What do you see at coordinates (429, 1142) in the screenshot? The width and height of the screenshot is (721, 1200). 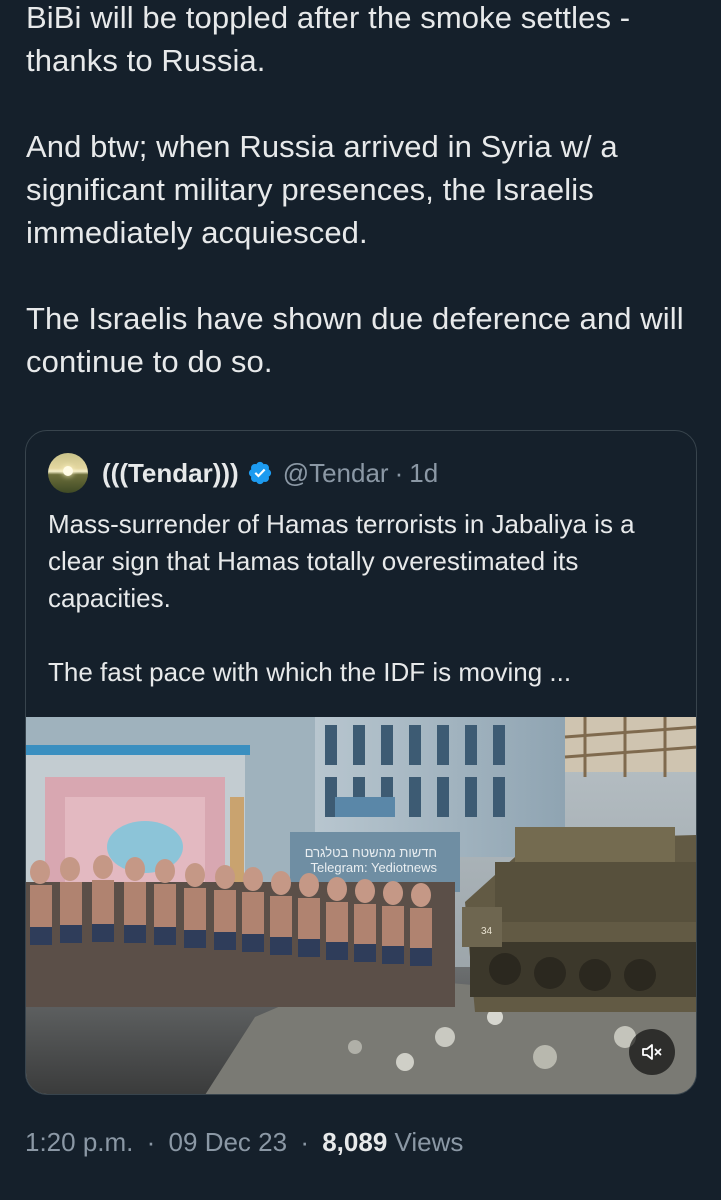 I see `views-label: Views` at bounding box center [429, 1142].